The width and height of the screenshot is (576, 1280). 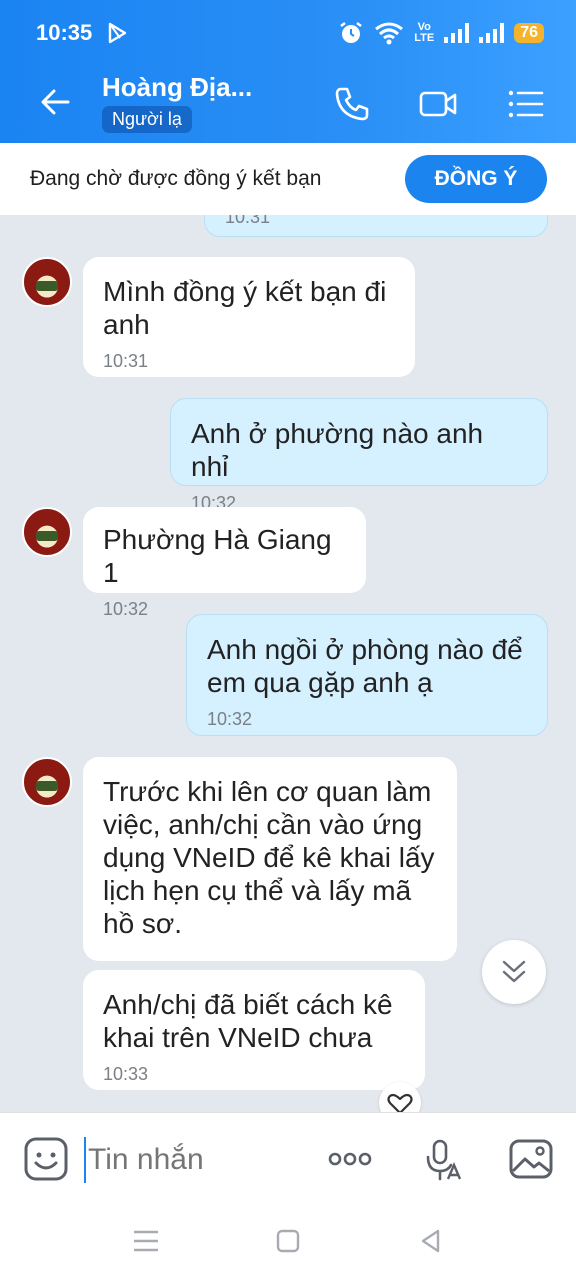 I want to click on stranger-tag: Người lạ, so click(x=147, y=119).